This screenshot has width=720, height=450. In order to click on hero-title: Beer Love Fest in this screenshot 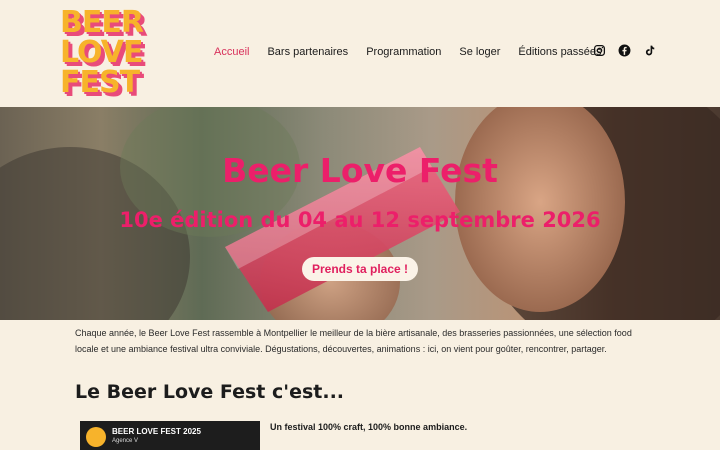, I will do `click(360, 170)`.